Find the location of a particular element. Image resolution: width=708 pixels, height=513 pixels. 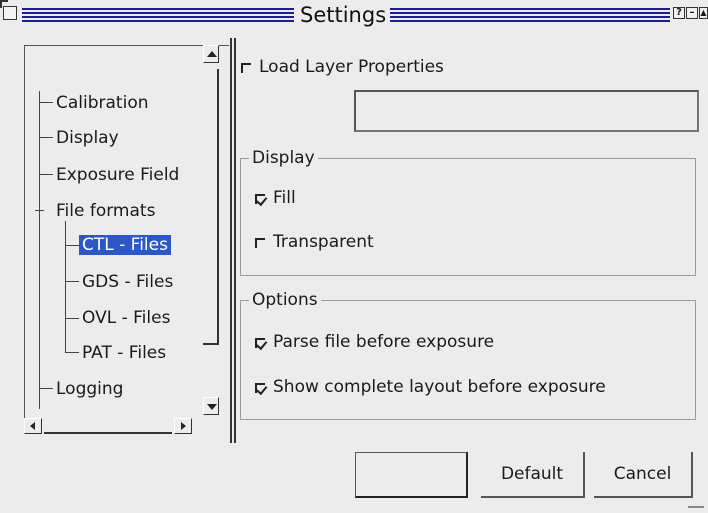

parse-file-checkbox: Parse file before exposure is located at coordinates (374, 342).